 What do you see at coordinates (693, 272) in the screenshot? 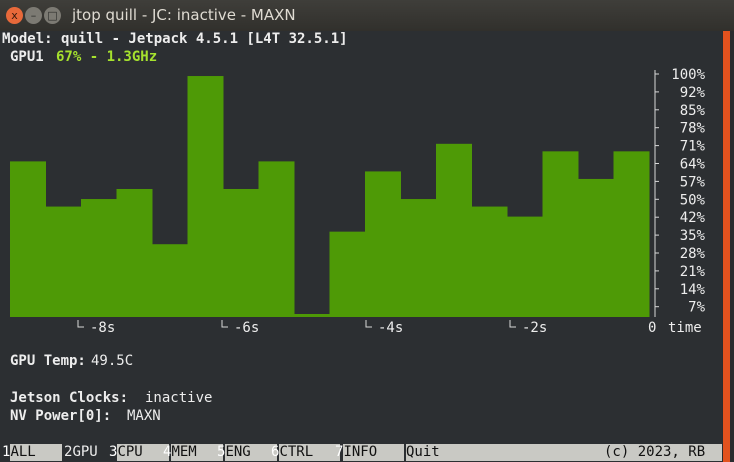
I see `y-tick-label: 21%` at bounding box center [693, 272].